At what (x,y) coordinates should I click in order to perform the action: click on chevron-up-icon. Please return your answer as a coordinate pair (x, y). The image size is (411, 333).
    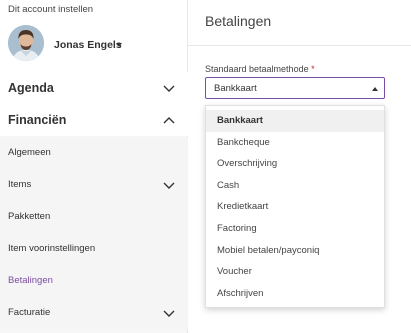
    Looking at the image, I should click on (169, 120).